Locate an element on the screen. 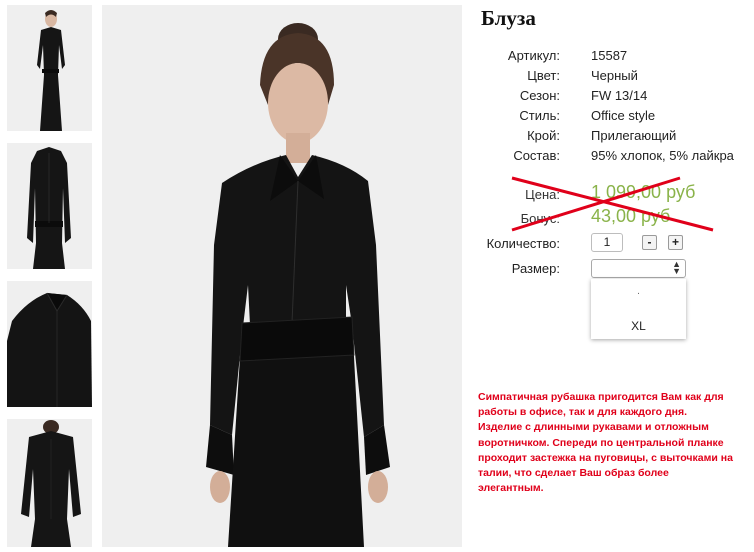 The height and width of the screenshot is (552, 754). spec-label-article: Артикул: is located at coordinates (533, 55).